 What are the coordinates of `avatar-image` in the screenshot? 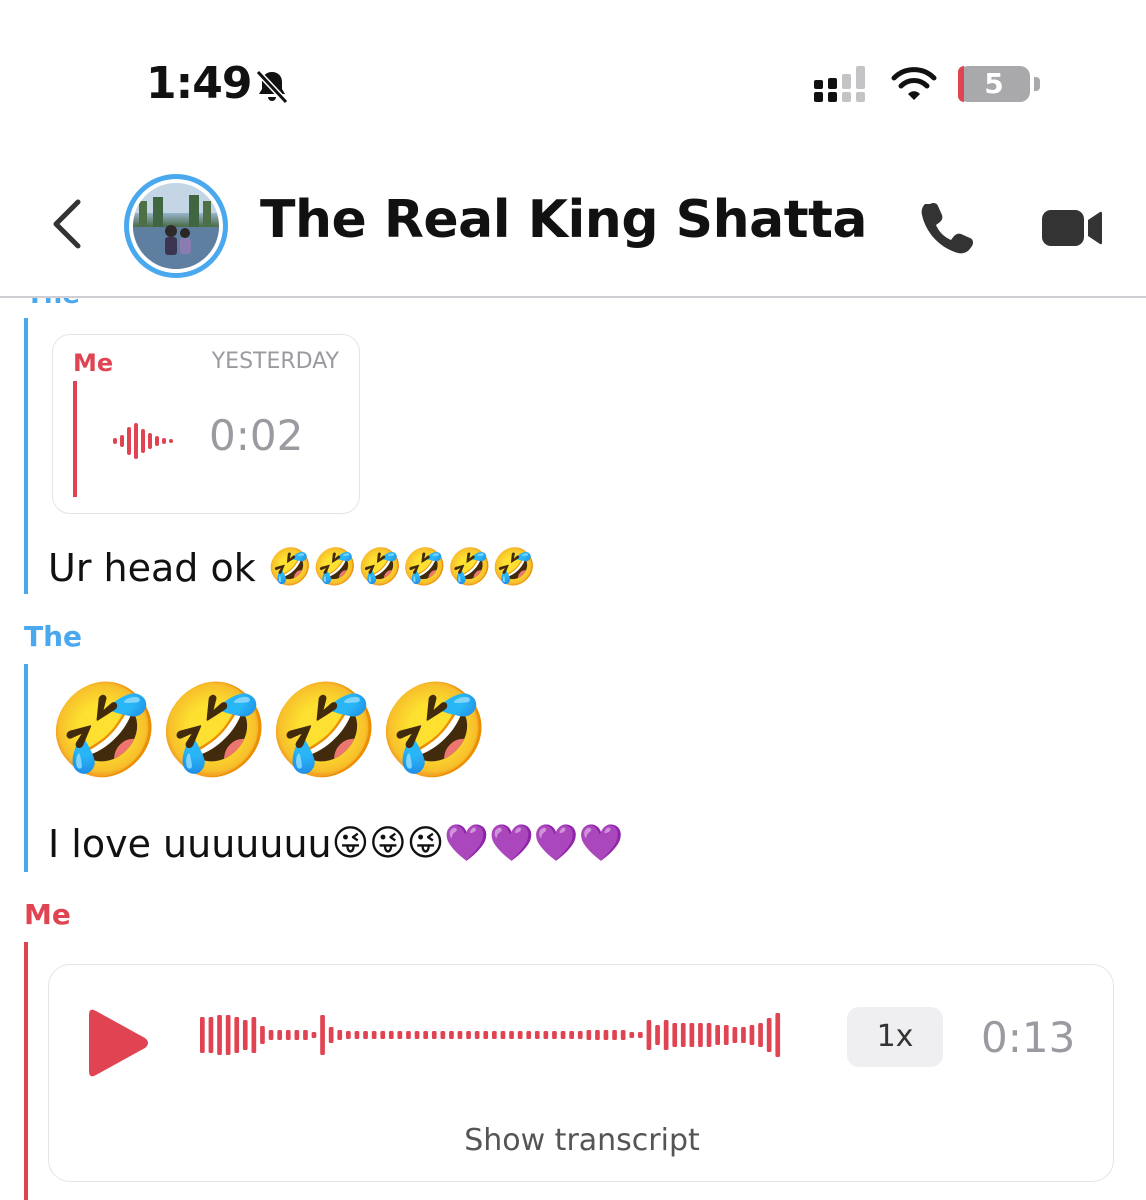 It's located at (176, 226).